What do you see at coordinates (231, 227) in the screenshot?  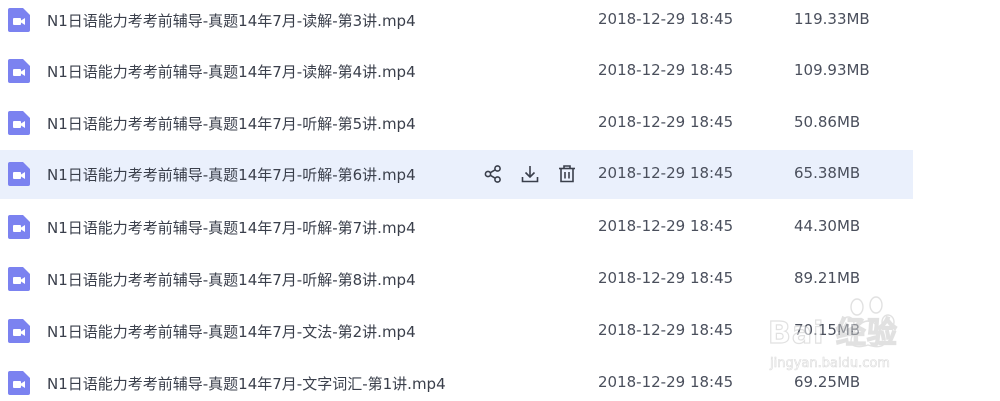 I see `file-name: N1日语能力考考前辅导-真题14年7月-听解-第7讲.mp4` at bounding box center [231, 227].